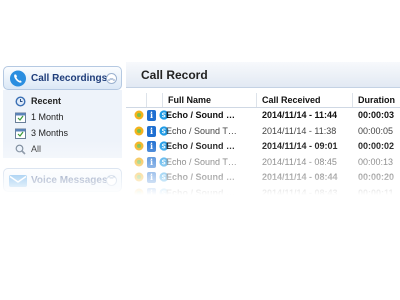 The width and height of the screenshot is (400, 300). What do you see at coordinates (62, 124) in the screenshot?
I see `call-recordings-nav: Recent 1 Month 3 Months All` at bounding box center [62, 124].